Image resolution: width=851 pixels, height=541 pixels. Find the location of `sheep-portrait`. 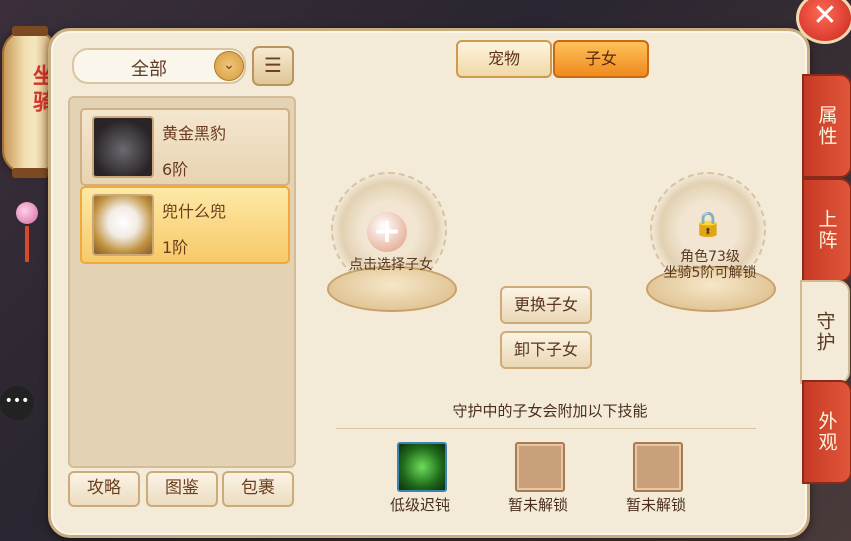

sheep-portrait is located at coordinates (123, 225).